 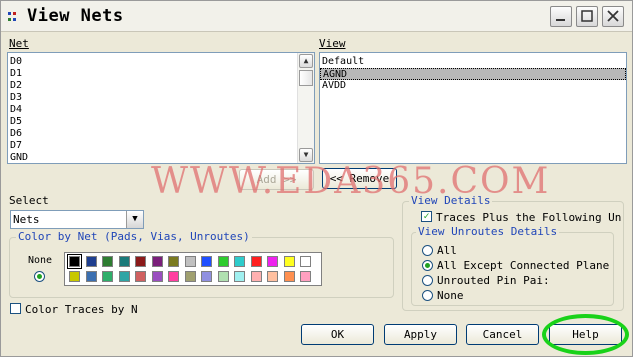 I want to click on color-palette, so click(x=193, y=269).